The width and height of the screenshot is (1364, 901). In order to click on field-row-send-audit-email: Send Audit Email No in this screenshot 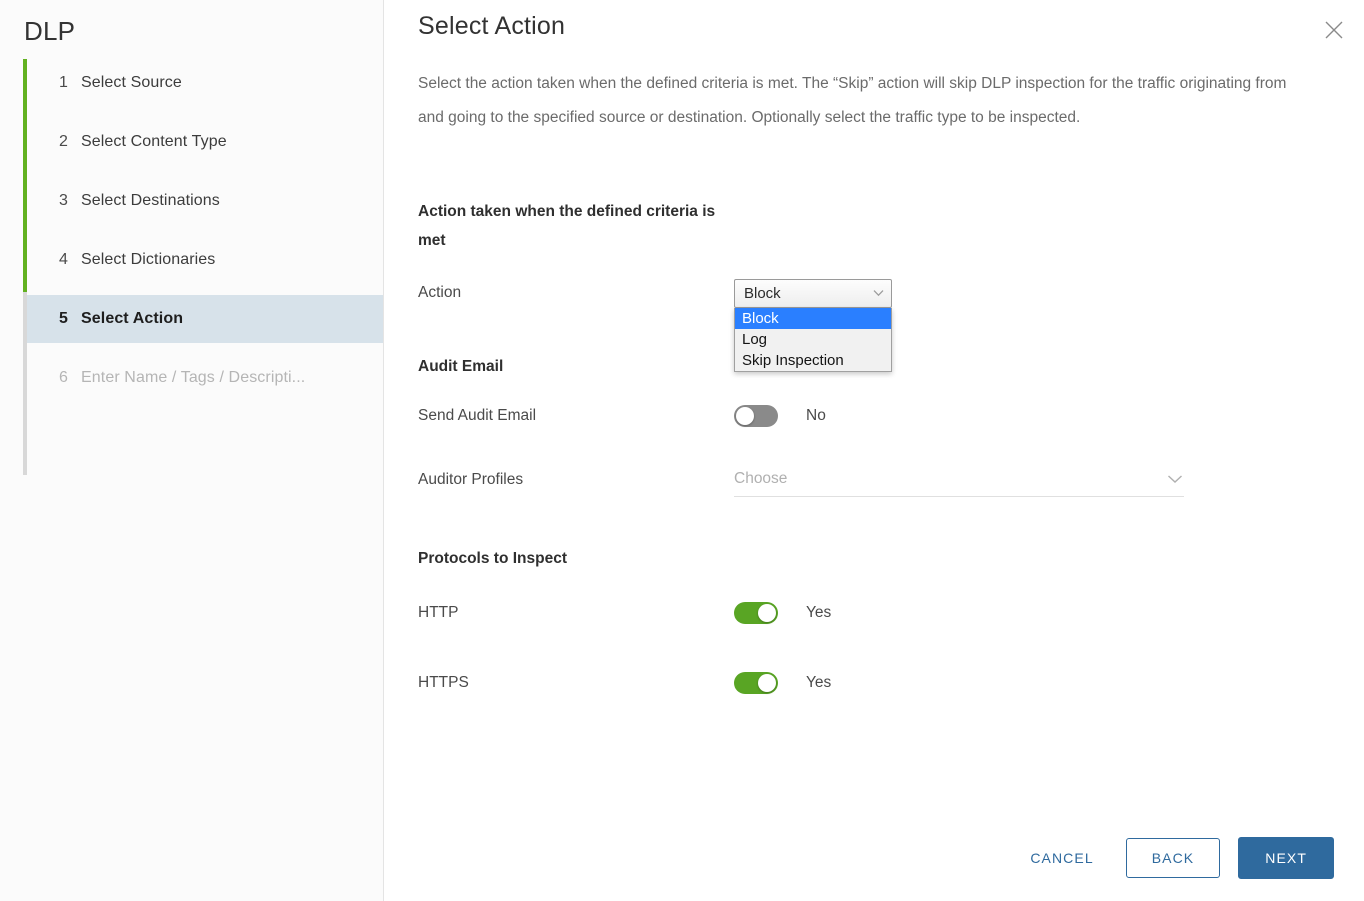, I will do `click(891, 416)`.